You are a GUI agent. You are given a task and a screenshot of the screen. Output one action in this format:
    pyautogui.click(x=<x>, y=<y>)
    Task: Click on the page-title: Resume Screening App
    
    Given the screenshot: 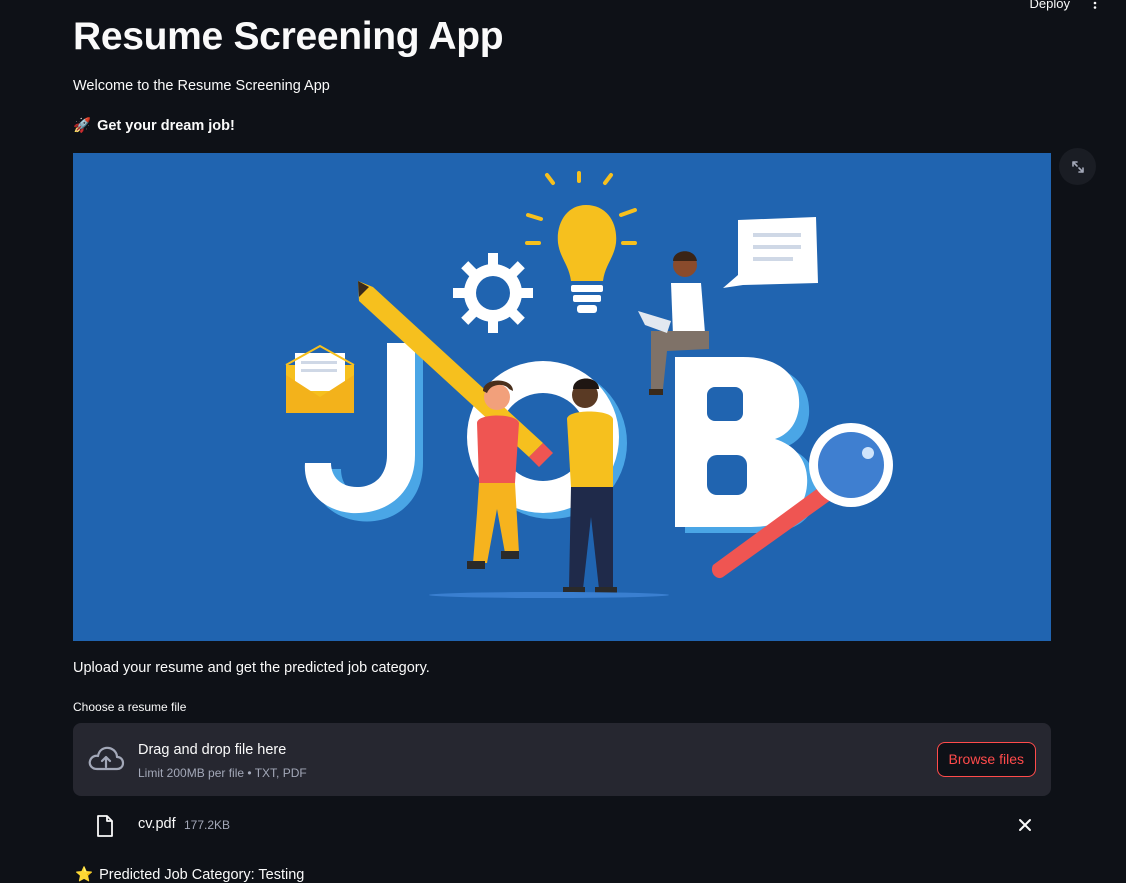 What is the action you would take?
    pyautogui.click(x=288, y=36)
    